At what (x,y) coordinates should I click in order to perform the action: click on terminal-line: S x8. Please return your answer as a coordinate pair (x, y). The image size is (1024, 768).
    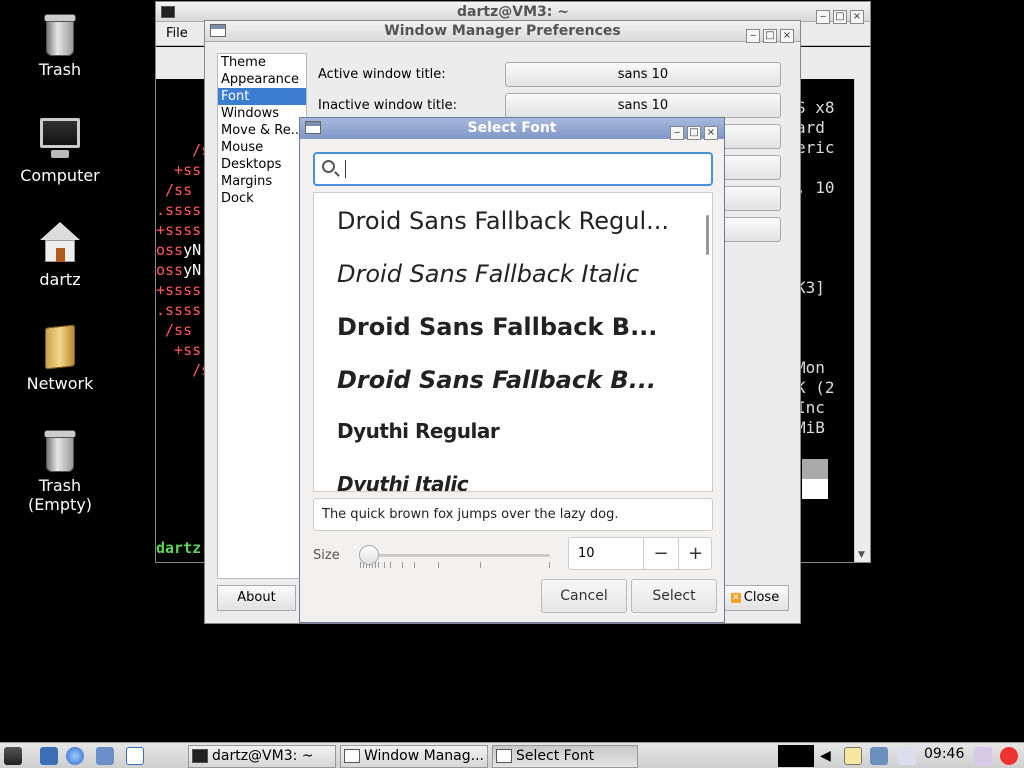
    Looking at the image, I should click on (815, 107).